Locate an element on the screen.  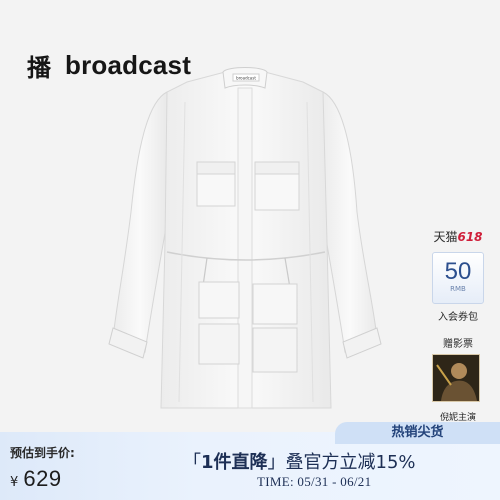
estimated-price-label: 预估到手价: is located at coordinates (42, 453).